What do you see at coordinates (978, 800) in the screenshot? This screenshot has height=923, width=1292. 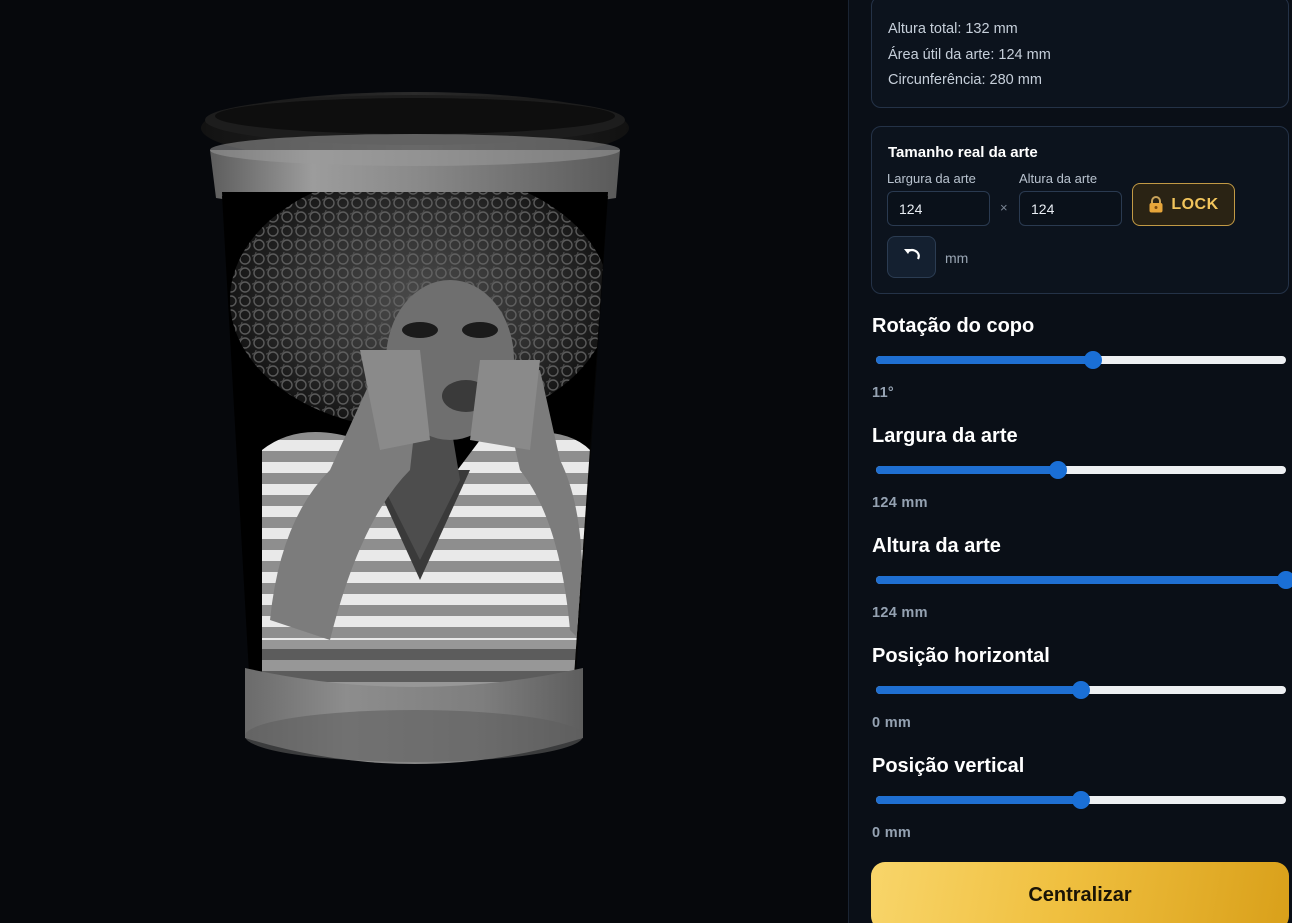 I see `vertical-position-slider-fill` at bounding box center [978, 800].